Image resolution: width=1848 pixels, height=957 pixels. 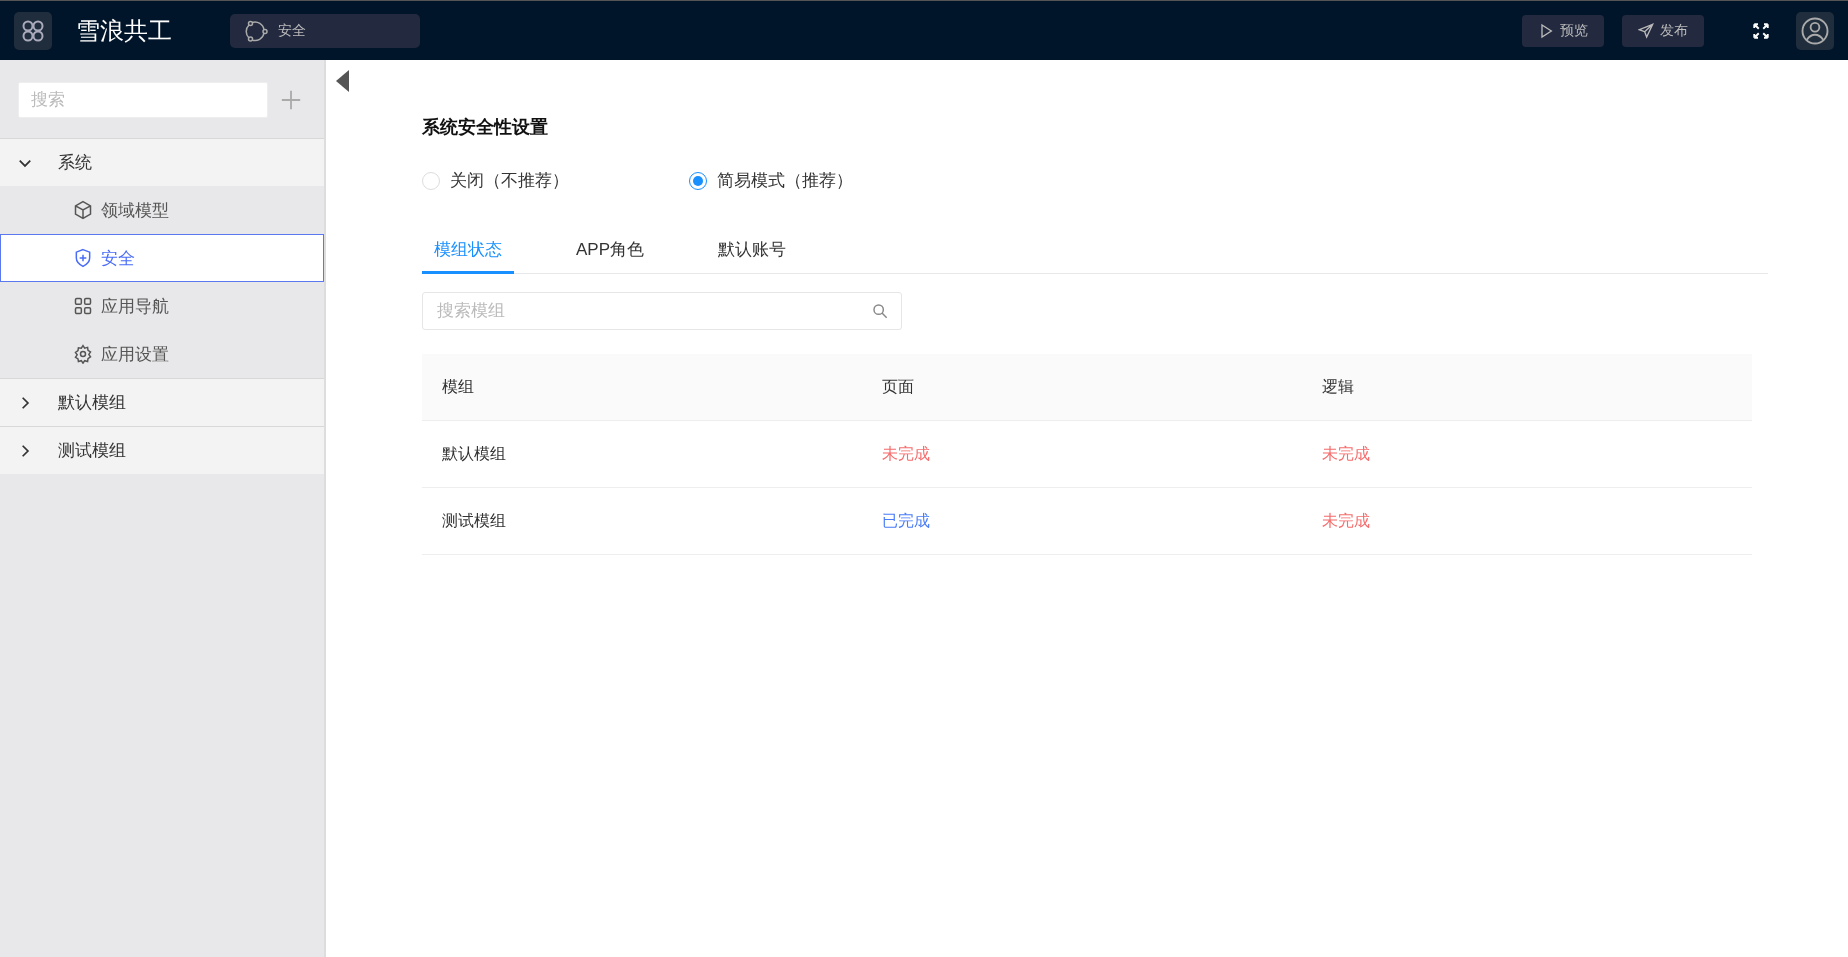 I want to click on user-avatar, so click(x=1815, y=30).